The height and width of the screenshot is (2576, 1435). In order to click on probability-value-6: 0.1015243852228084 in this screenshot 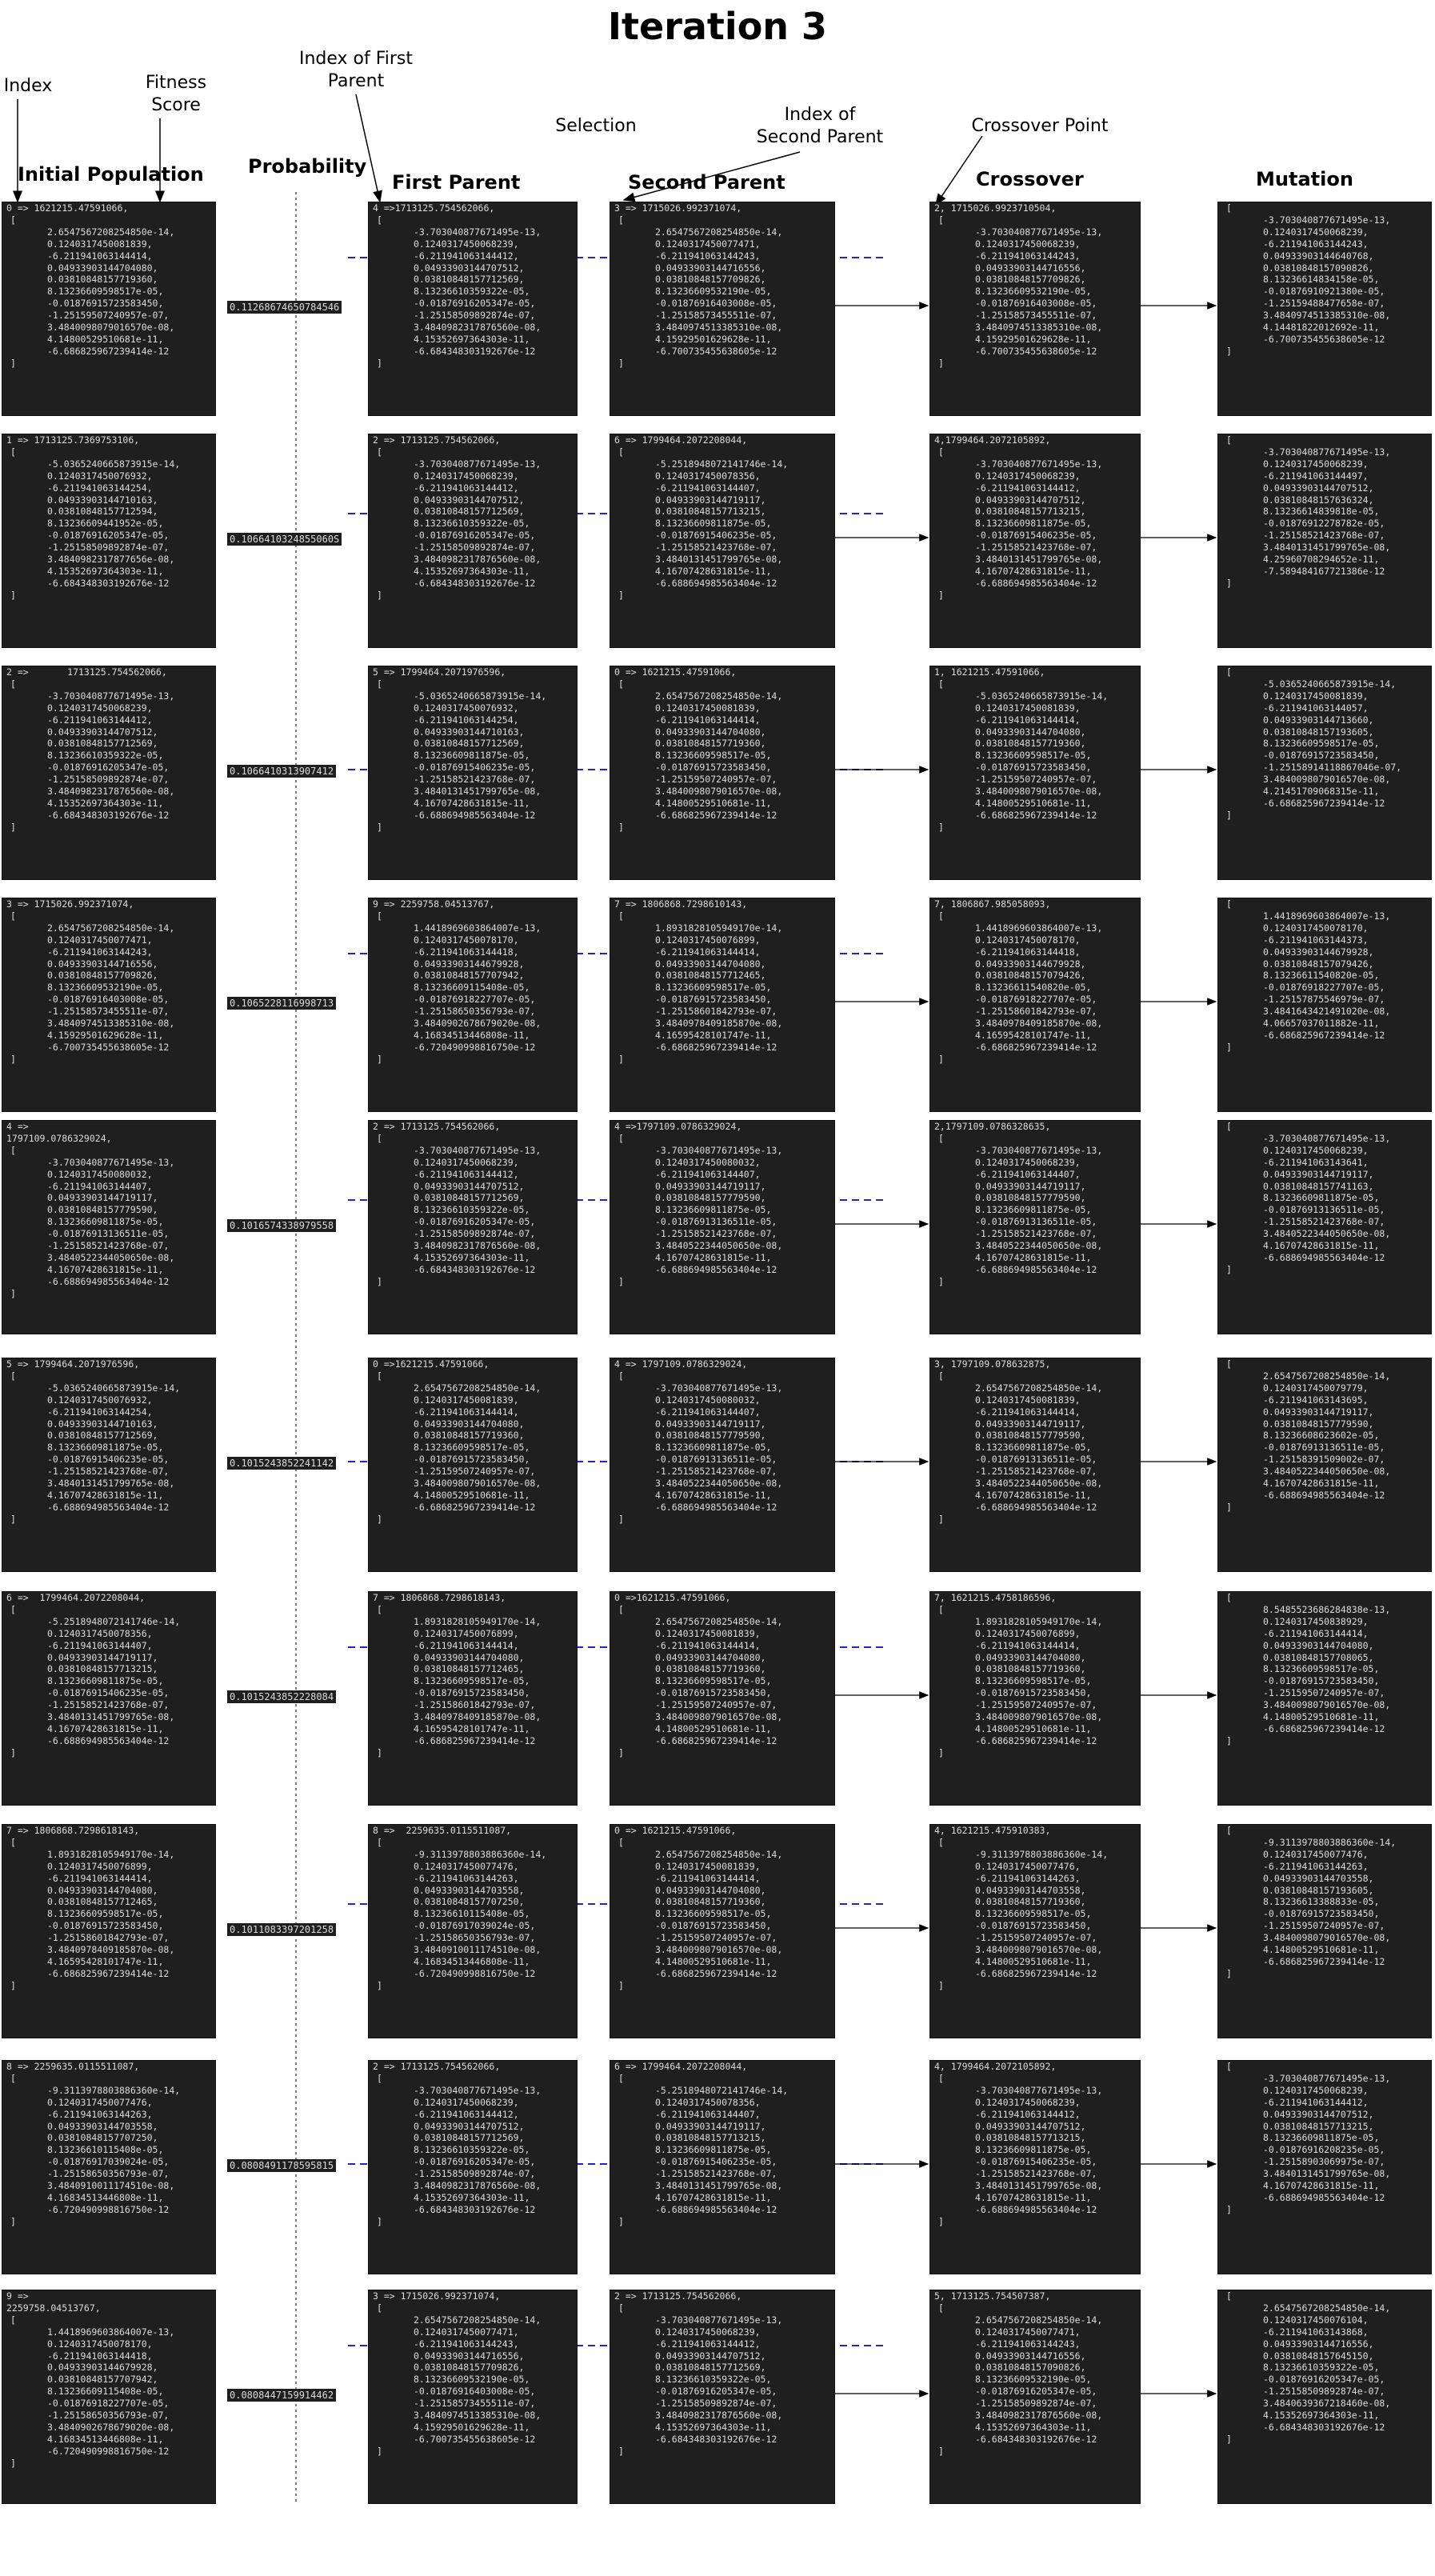, I will do `click(282, 1696)`.